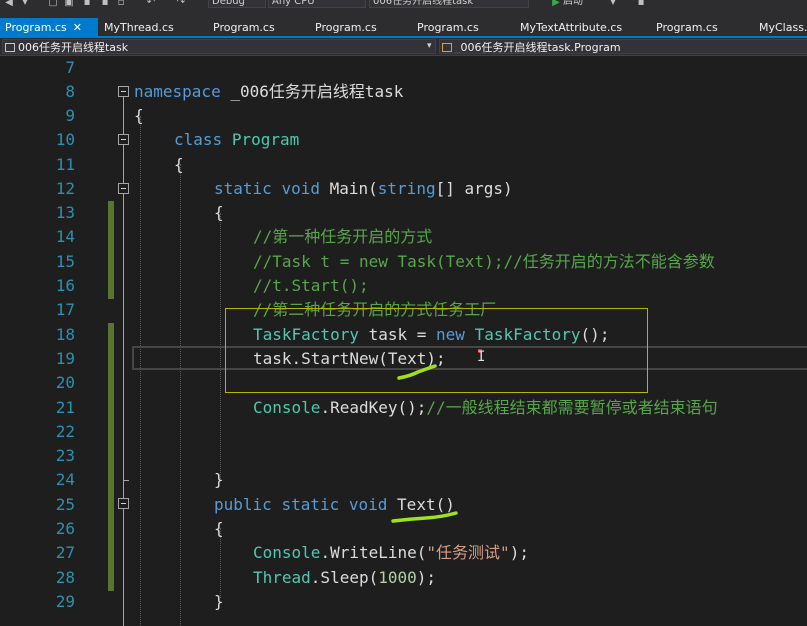 The width and height of the screenshot is (807, 626). I want to click on line-number: 24, so click(65, 479).